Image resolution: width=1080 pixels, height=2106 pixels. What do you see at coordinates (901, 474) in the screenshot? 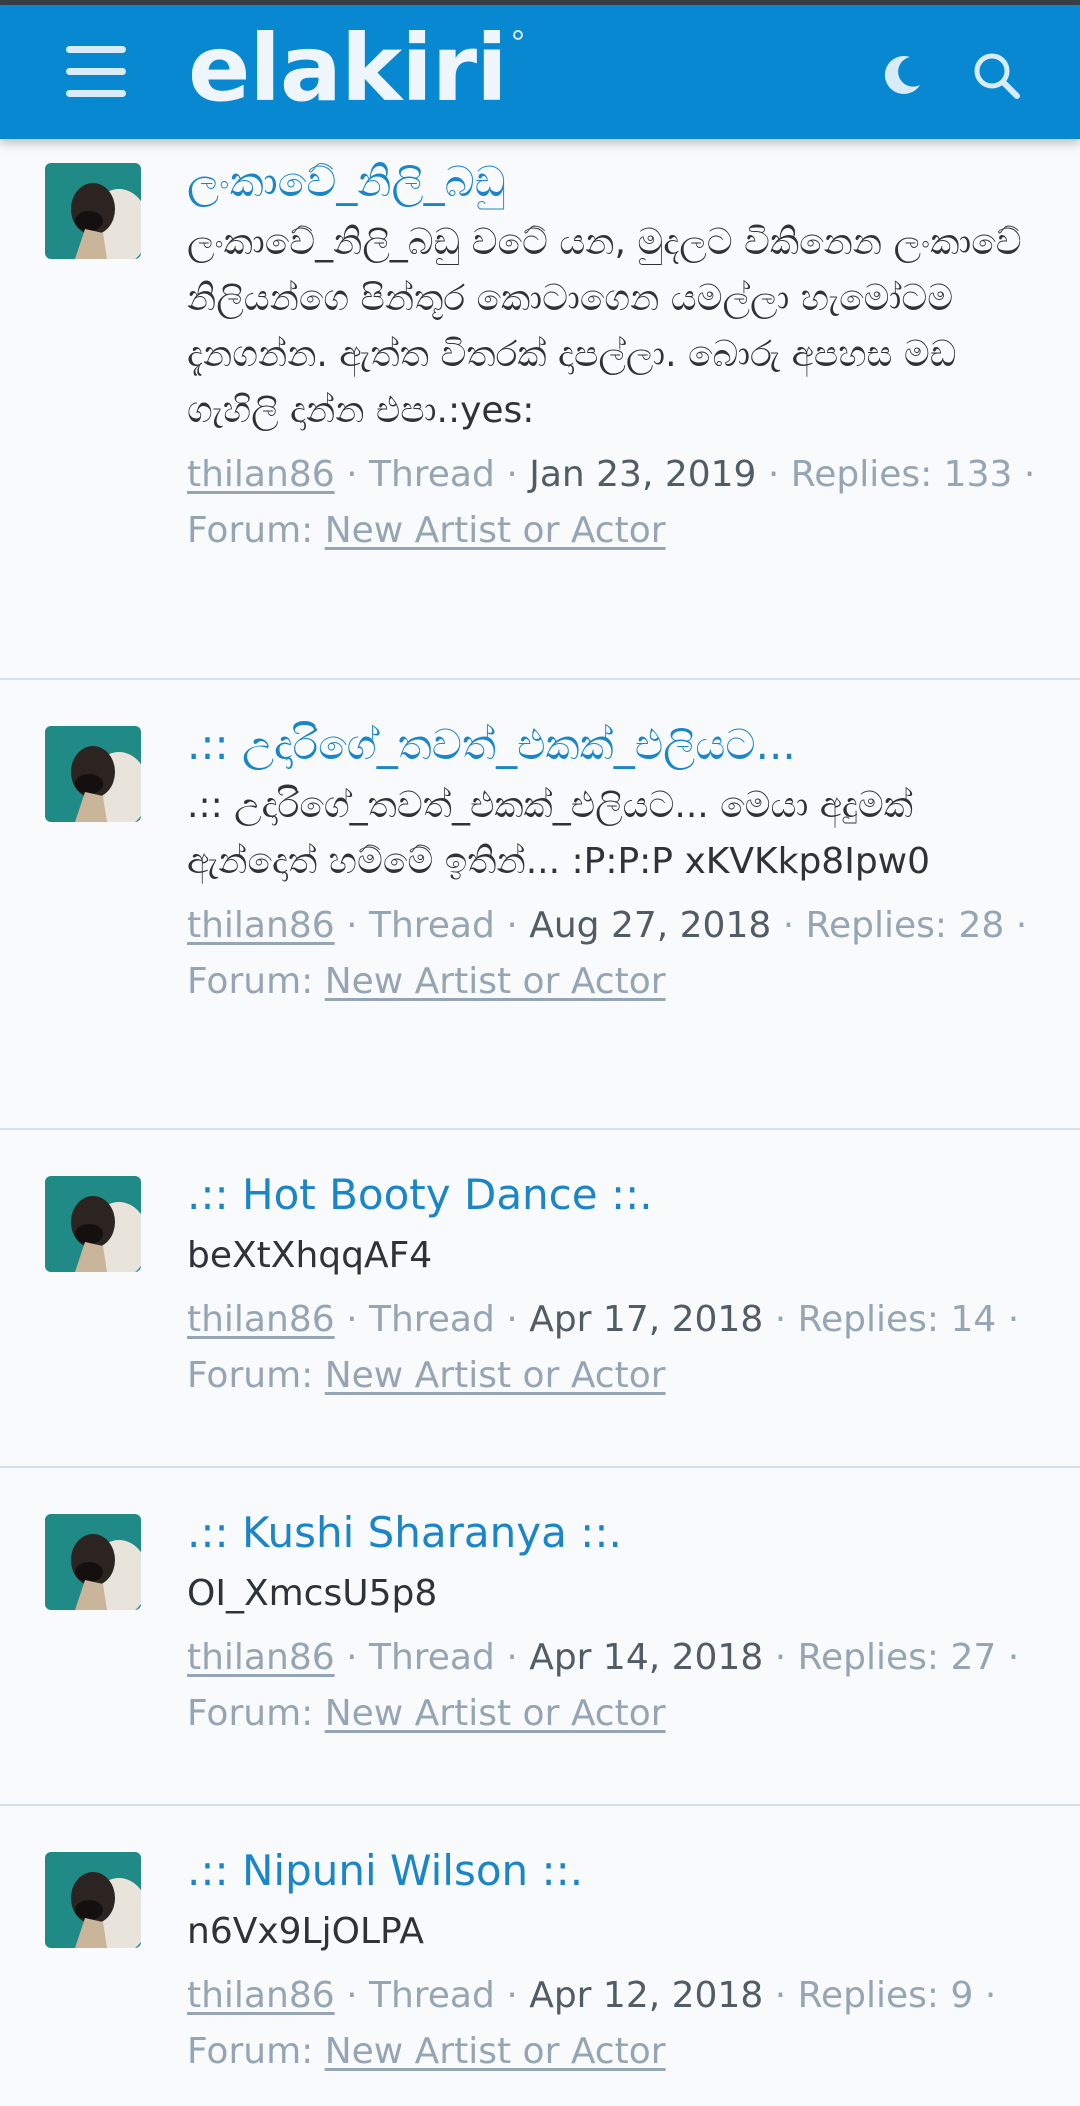
I see `replies-count: Replies: 133` at bounding box center [901, 474].